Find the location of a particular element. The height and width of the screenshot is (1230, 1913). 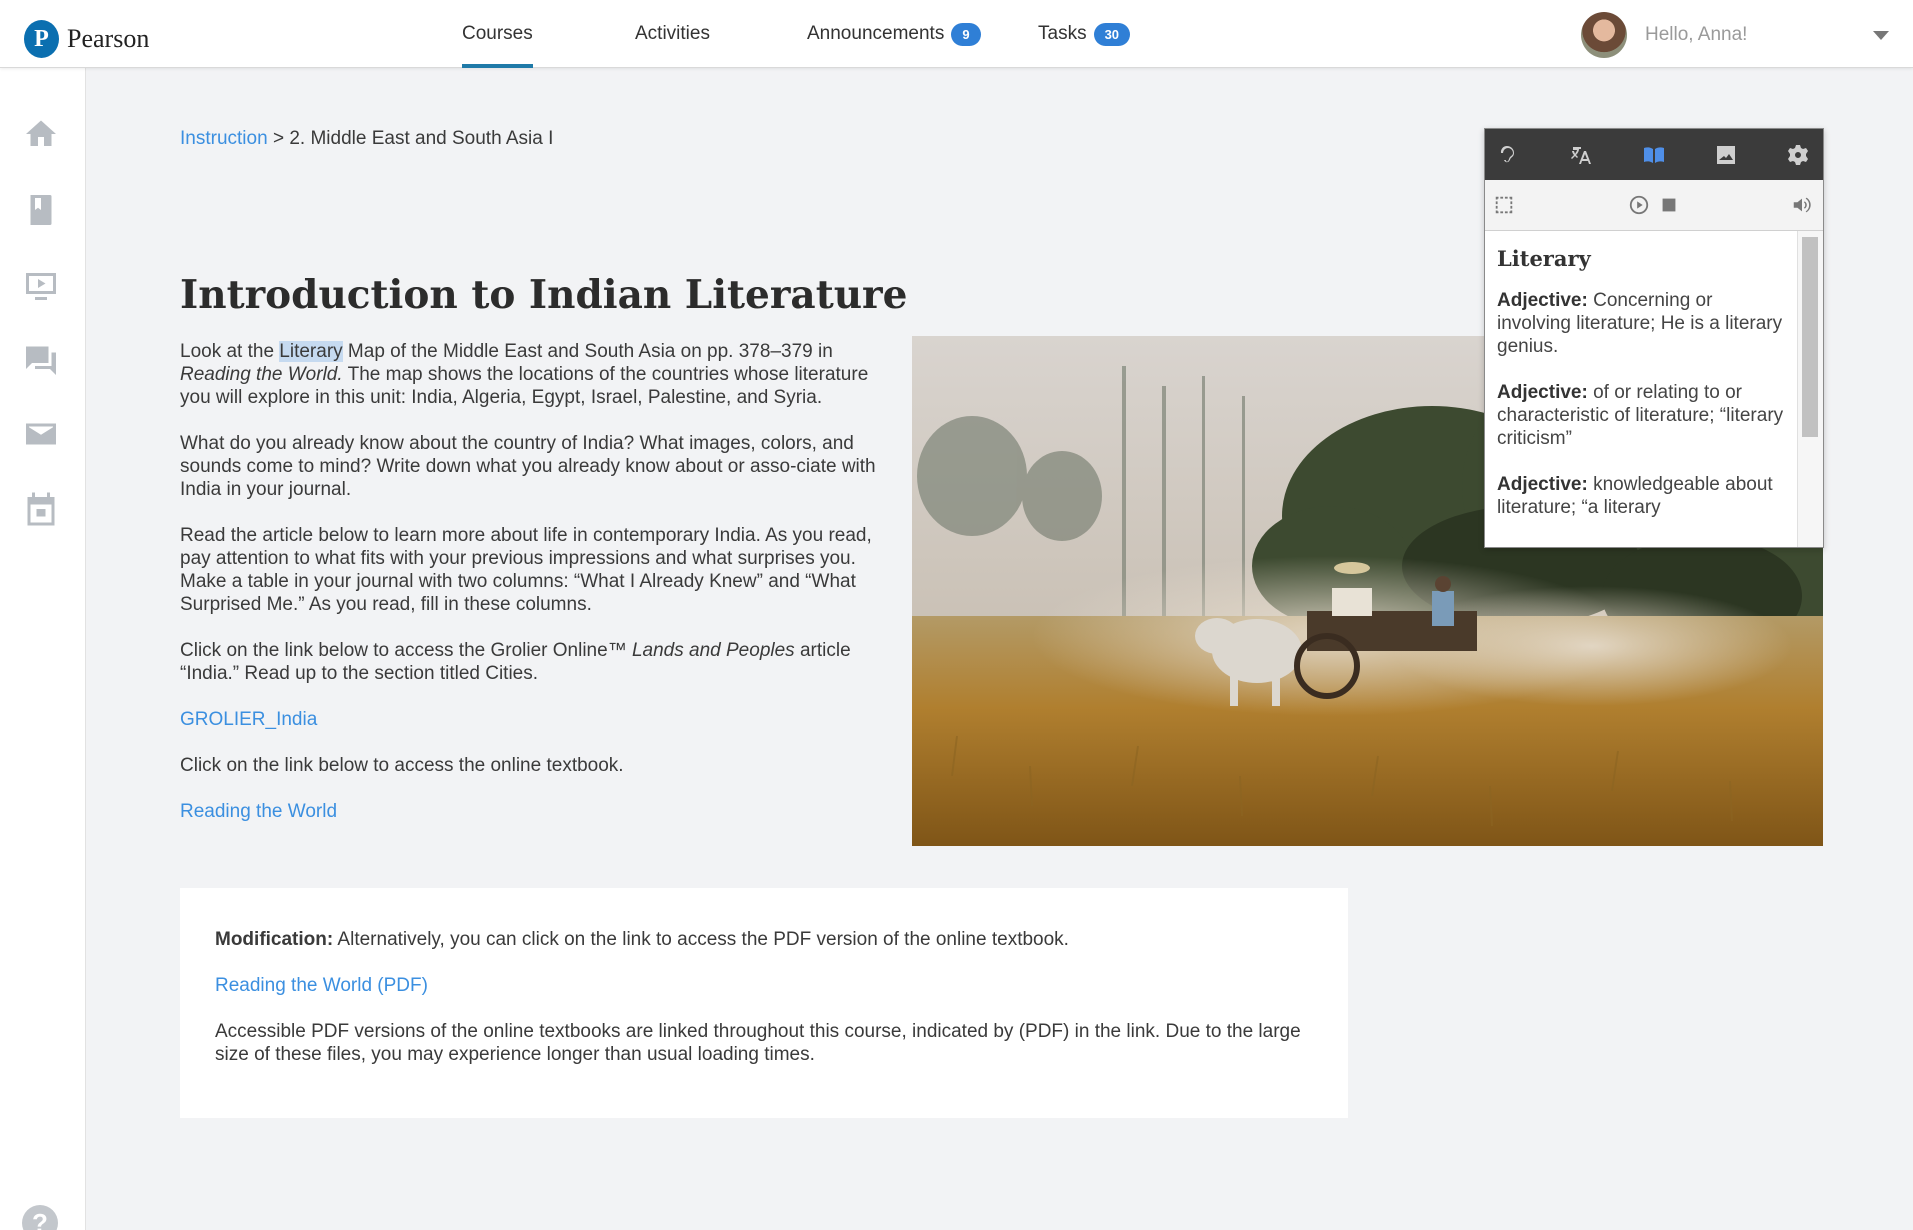

reading-the-world-link: Reading the World is located at coordinates (258, 811).